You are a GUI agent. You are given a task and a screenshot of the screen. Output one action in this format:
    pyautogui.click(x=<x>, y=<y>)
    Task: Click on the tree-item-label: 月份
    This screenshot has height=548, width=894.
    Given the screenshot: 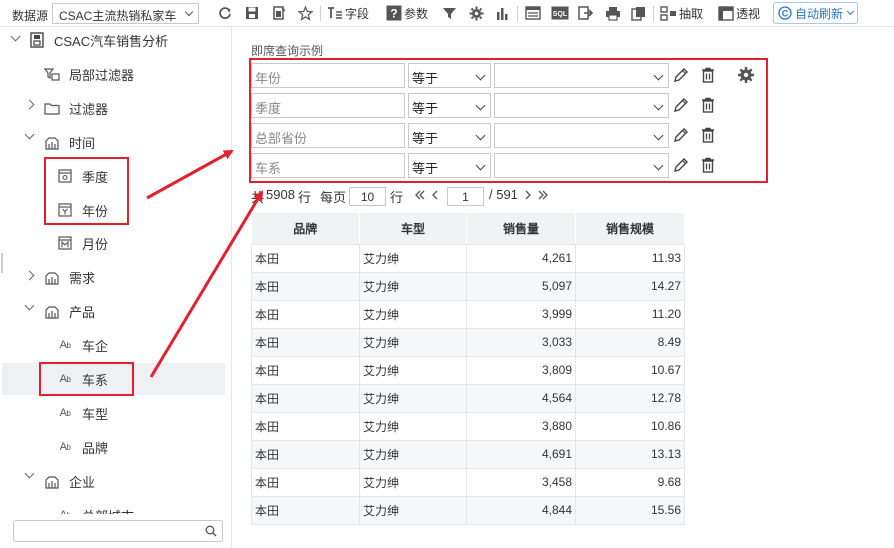 What is the action you would take?
    pyautogui.click(x=95, y=244)
    